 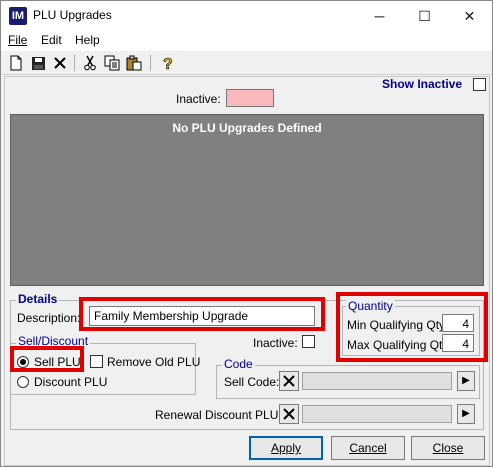 What do you see at coordinates (238, 364) in the screenshot?
I see `code-group-title: Code` at bounding box center [238, 364].